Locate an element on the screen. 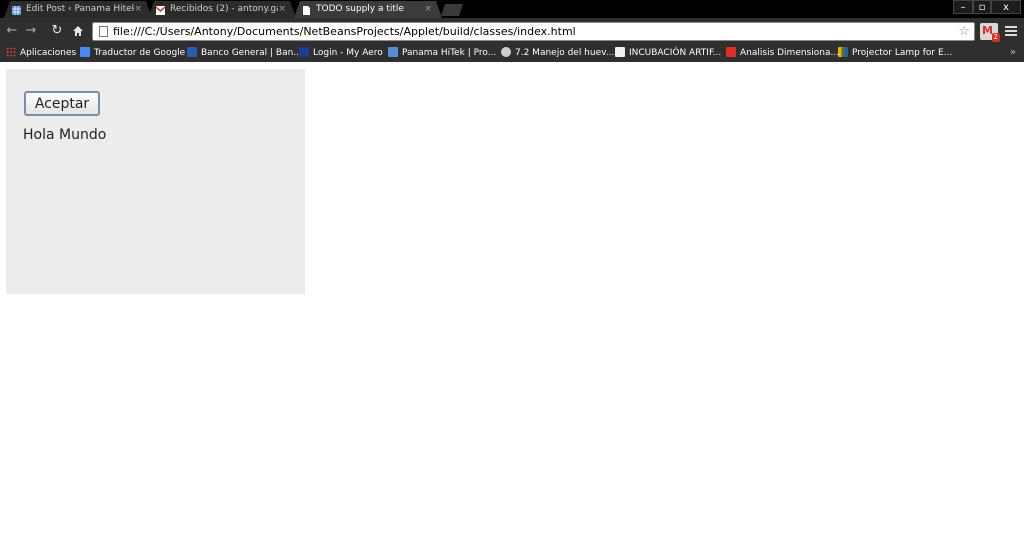  youtube-icon is located at coordinates (731, 52).